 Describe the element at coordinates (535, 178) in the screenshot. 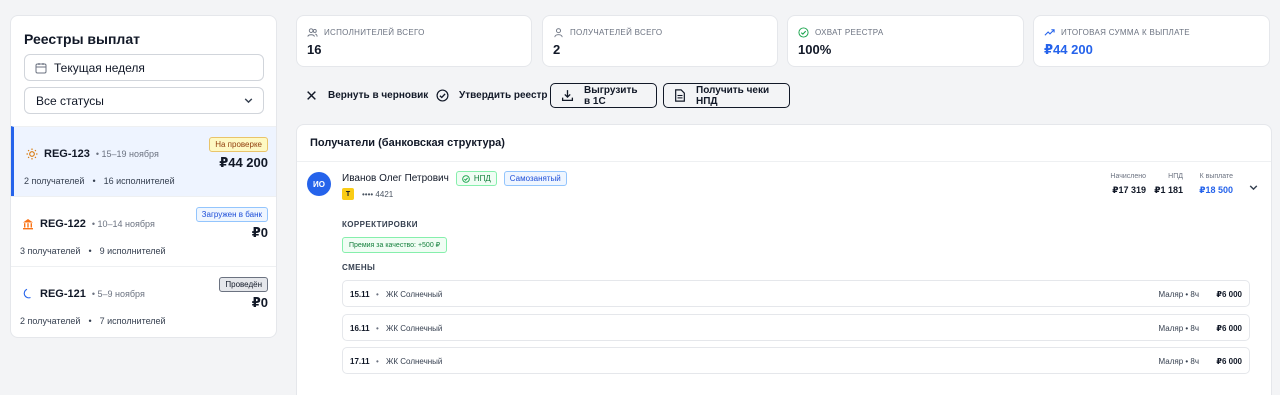

I see `self-employed-tag: Самозанятый` at that location.